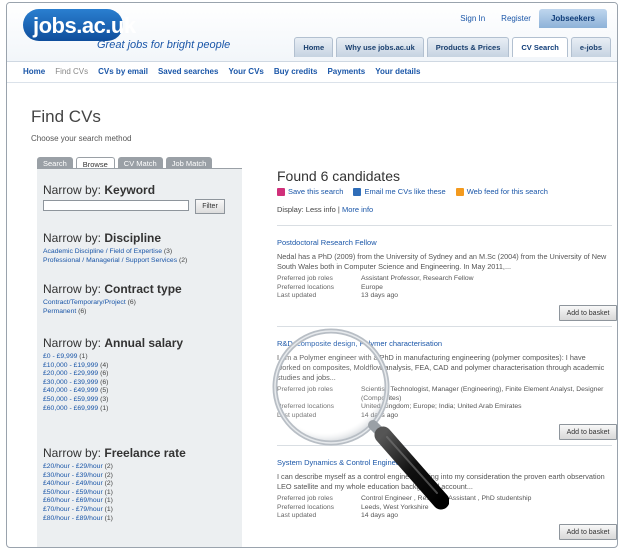 Image resolution: width=623 pixels, height=548 pixels. Describe the element at coordinates (321, 209) in the screenshot. I see `display-less-info: Less info` at that location.